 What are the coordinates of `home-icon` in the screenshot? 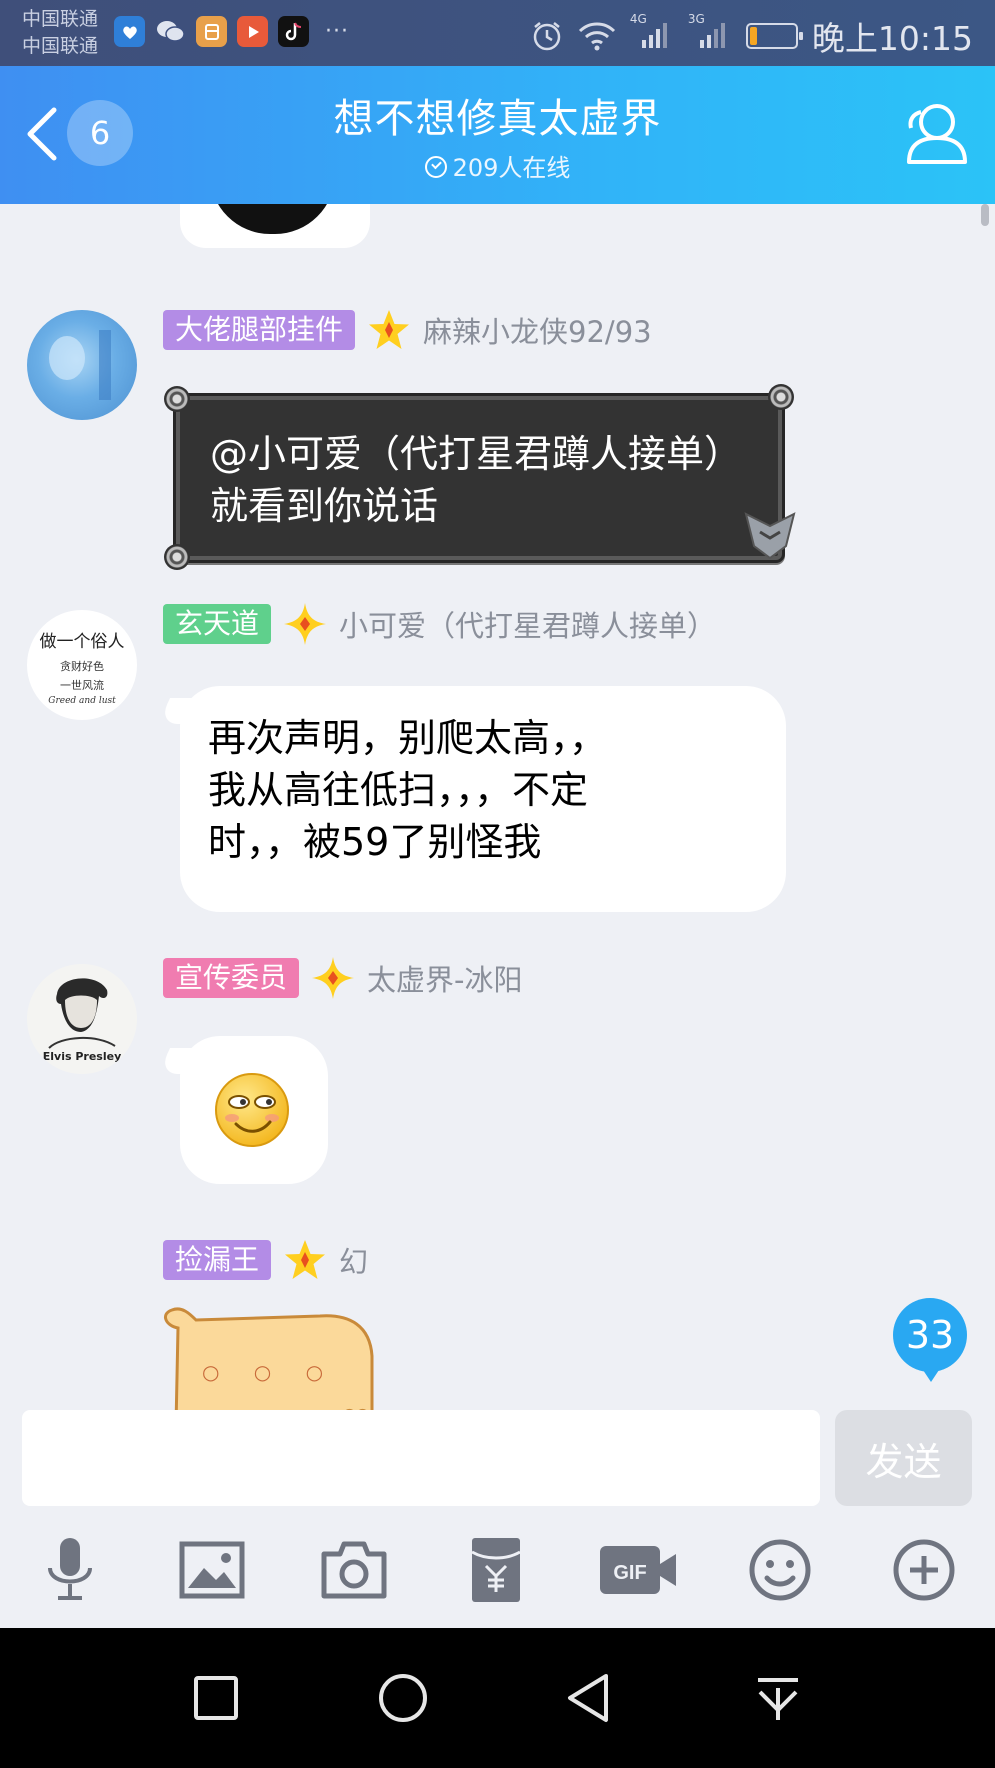 It's located at (403, 1698).